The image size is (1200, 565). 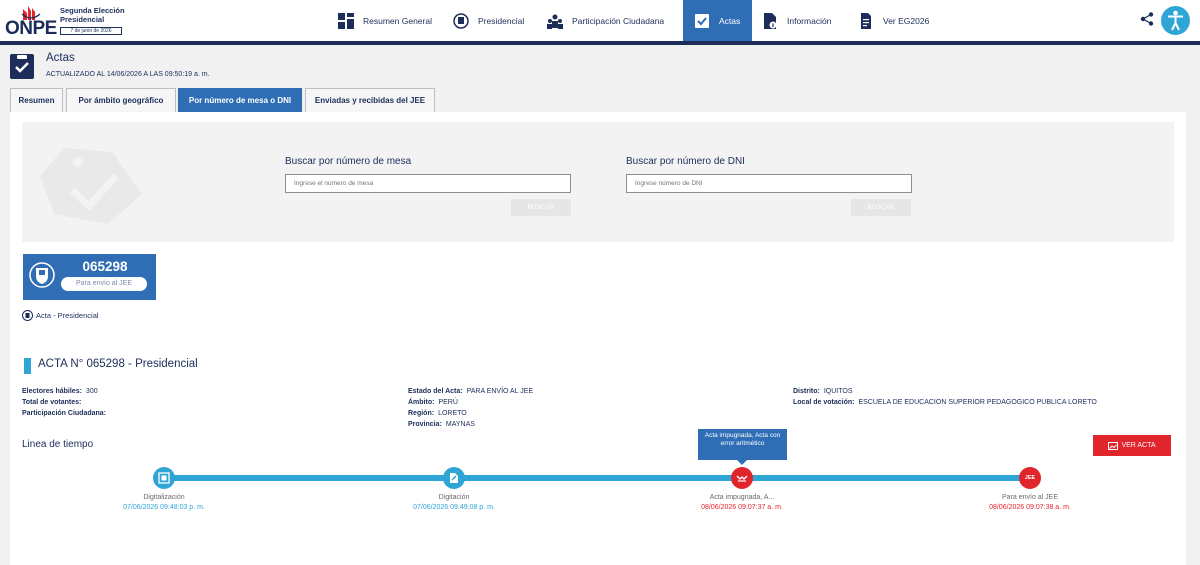 What do you see at coordinates (91, 391) in the screenshot?
I see `electores-value: 300` at bounding box center [91, 391].